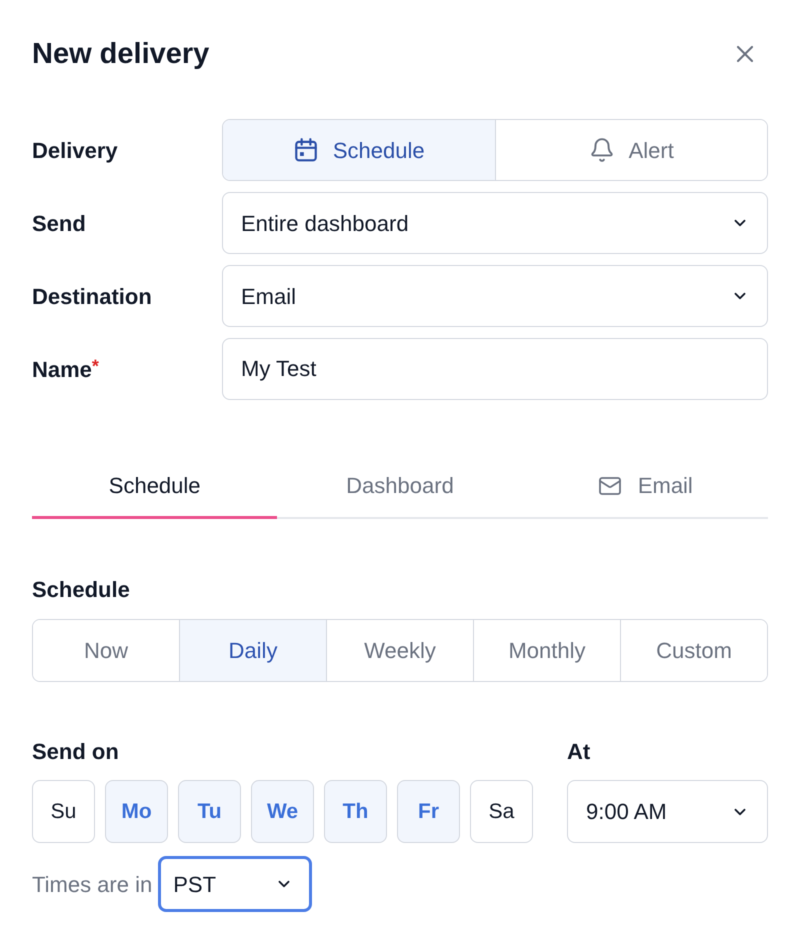 Image resolution: width=800 pixels, height=937 pixels. What do you see at coordinates (136, 811) in the screenshot?
I see `weekday-button: Mo` at bounding box center [136, 811].